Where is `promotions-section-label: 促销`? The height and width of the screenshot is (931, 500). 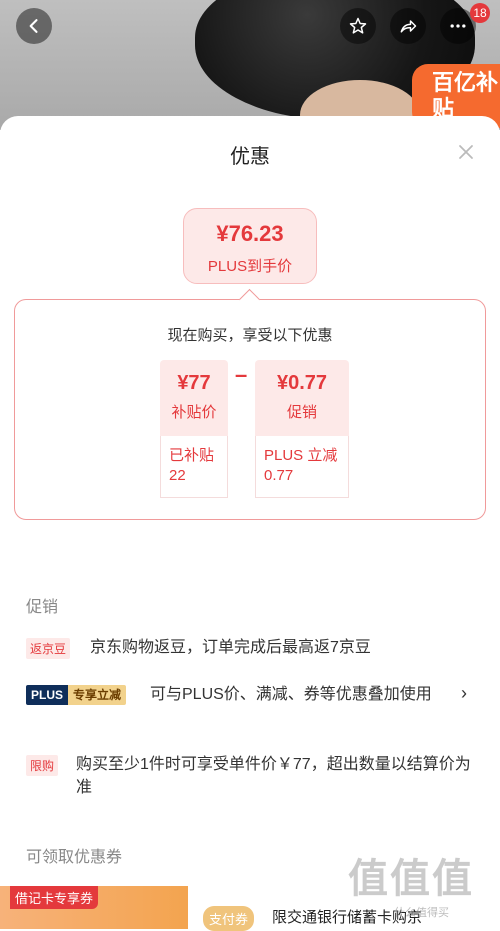
promotions-section-label: 促销 is located at coordinates (42, 607).